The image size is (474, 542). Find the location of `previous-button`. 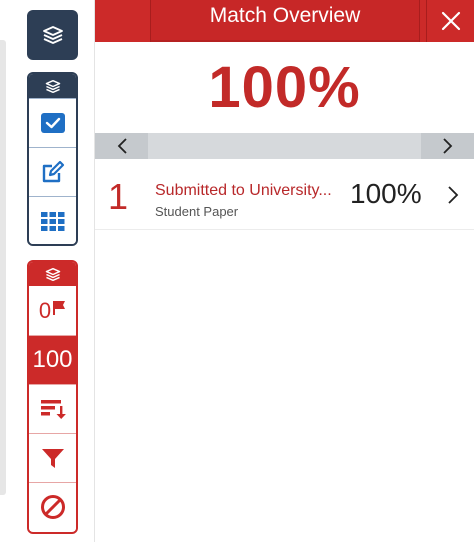

previous-button is located at coordinates (121, 146).